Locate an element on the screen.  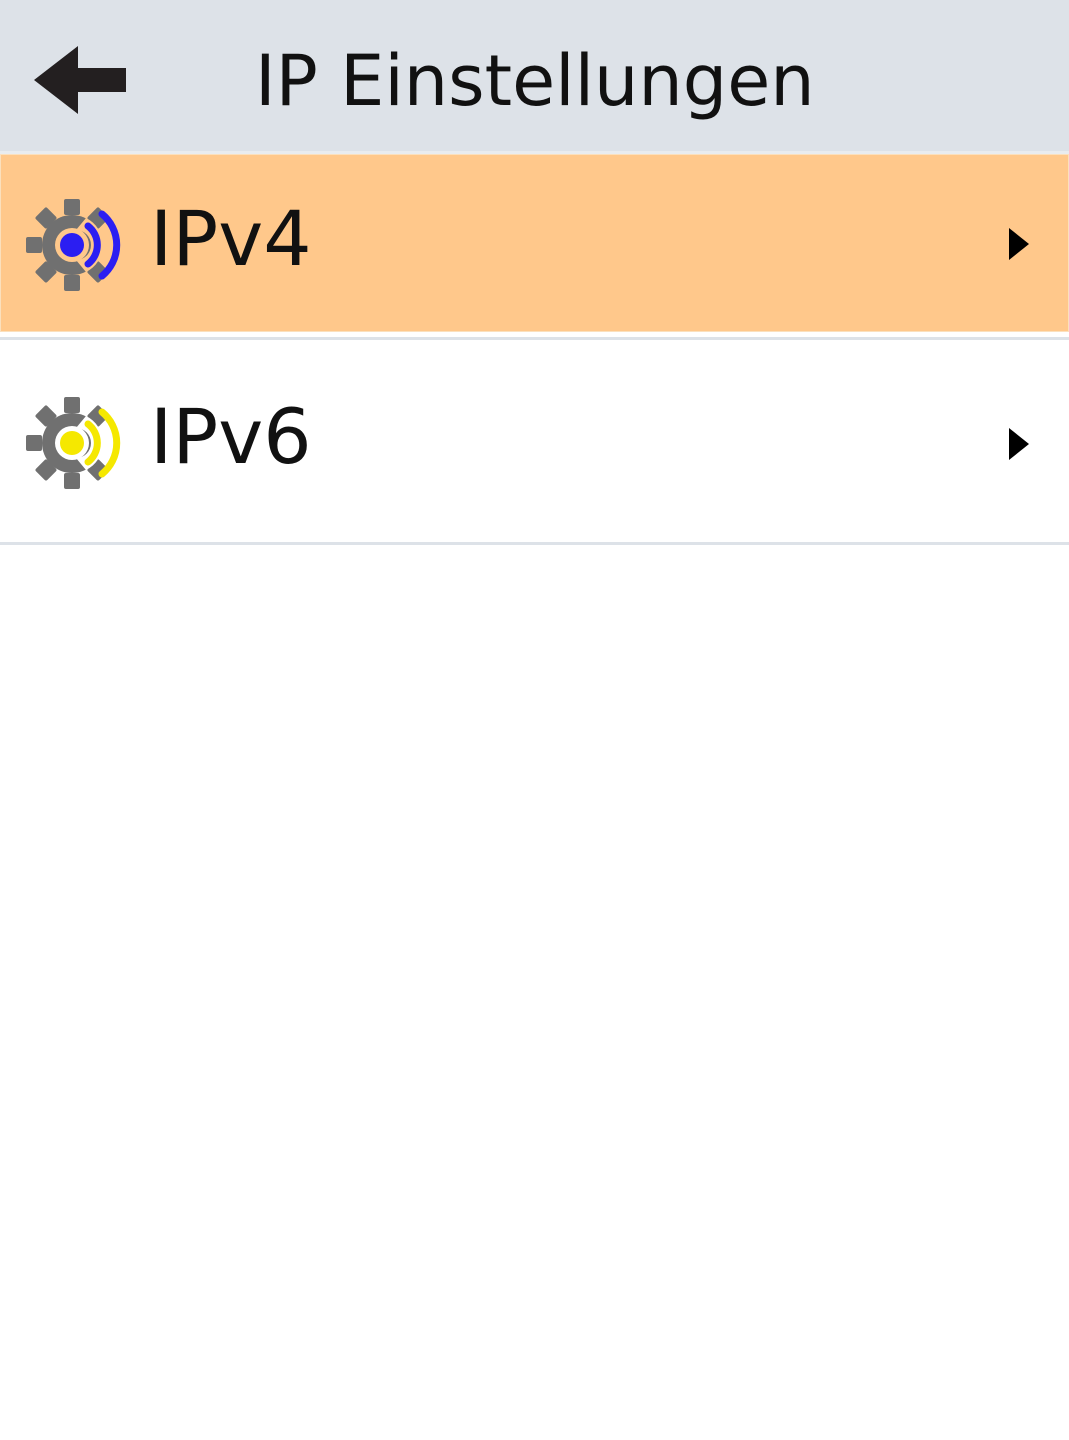
list-item-ipv6: IPv6 is located at coordinates (534, 441).